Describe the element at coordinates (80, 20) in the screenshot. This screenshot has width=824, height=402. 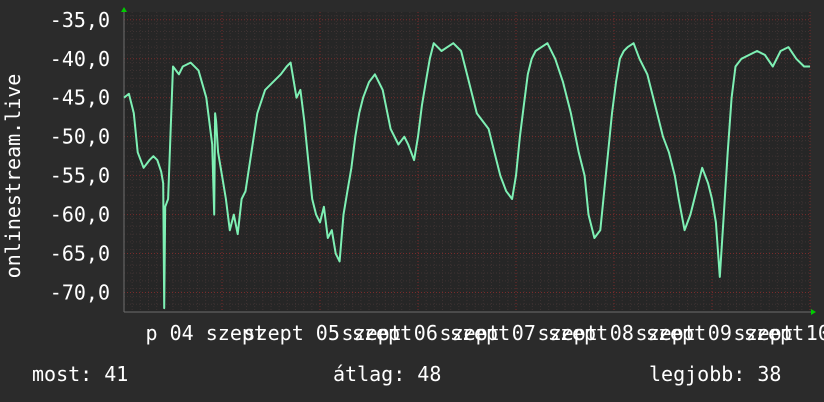
I see `y-tick-label: -35,0` at that location.